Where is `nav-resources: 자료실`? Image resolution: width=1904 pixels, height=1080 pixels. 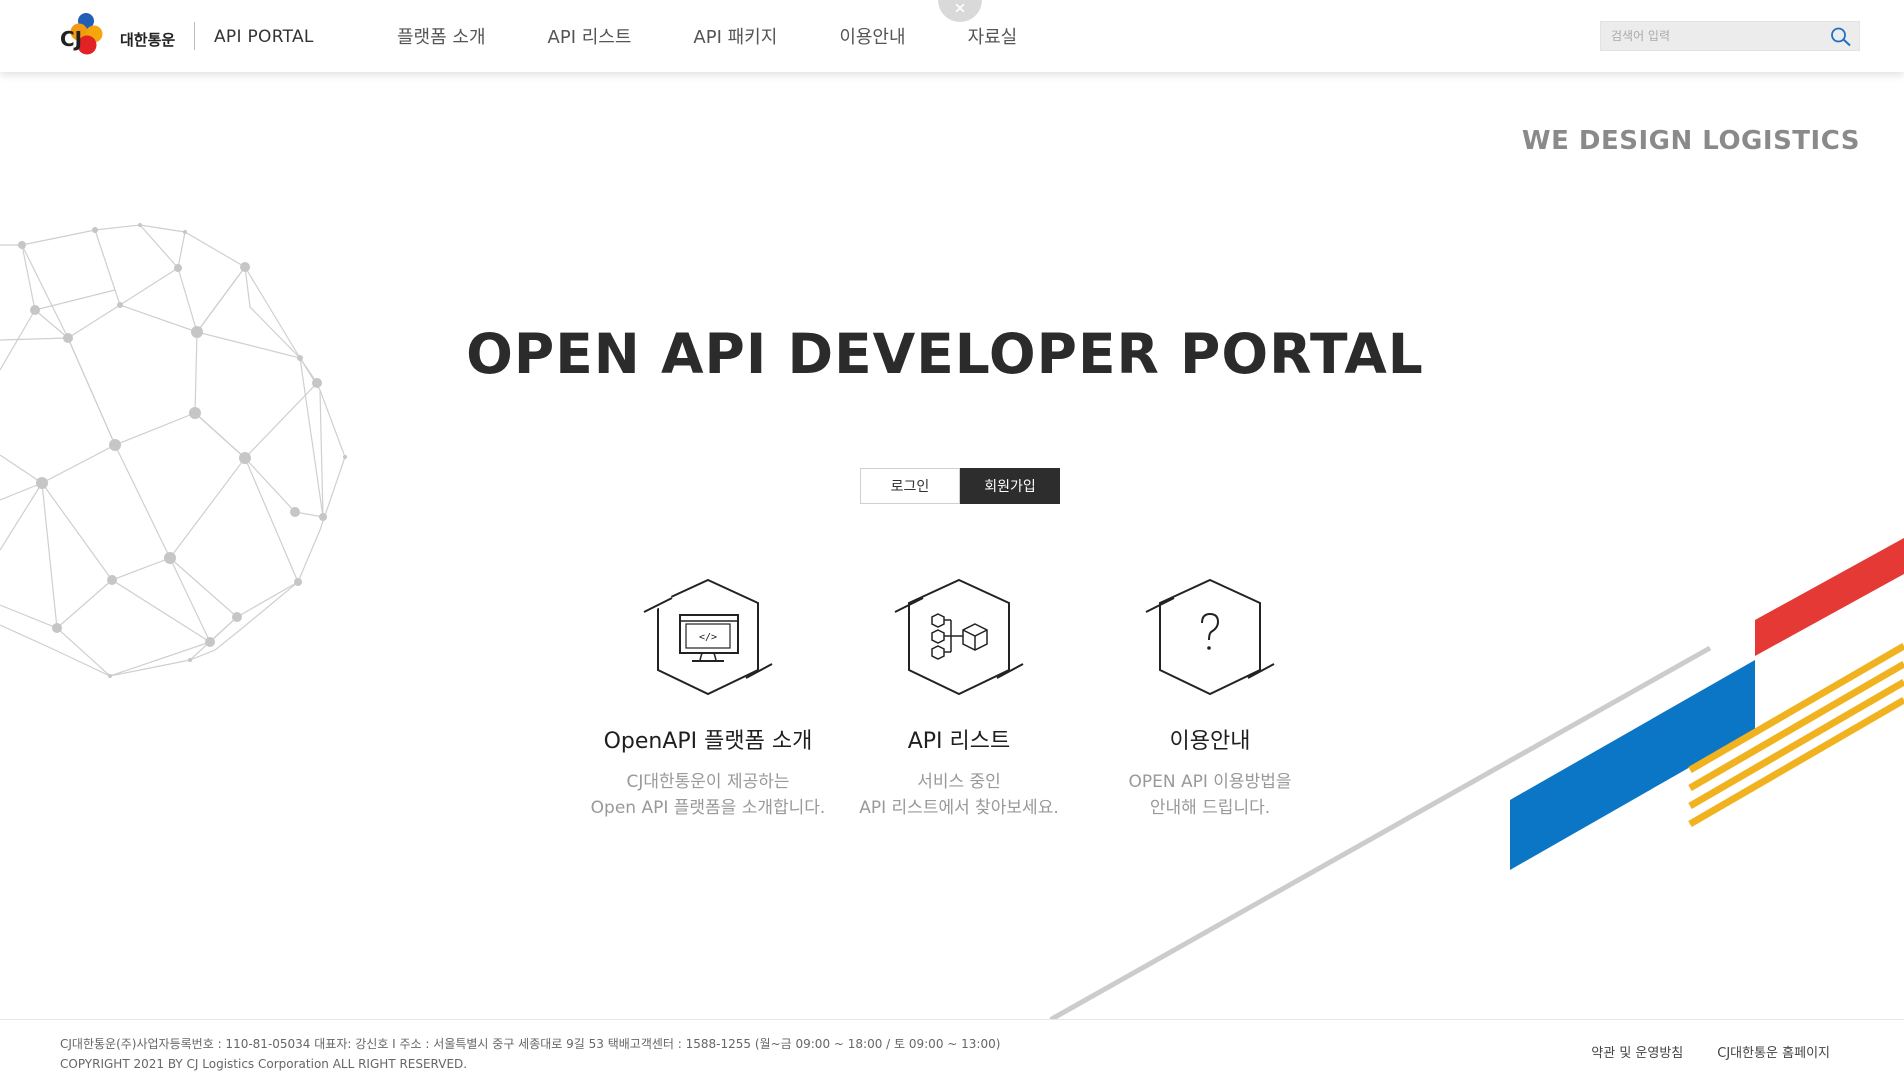 nav-resources: 자료실 is located at coordinates (993, 36).